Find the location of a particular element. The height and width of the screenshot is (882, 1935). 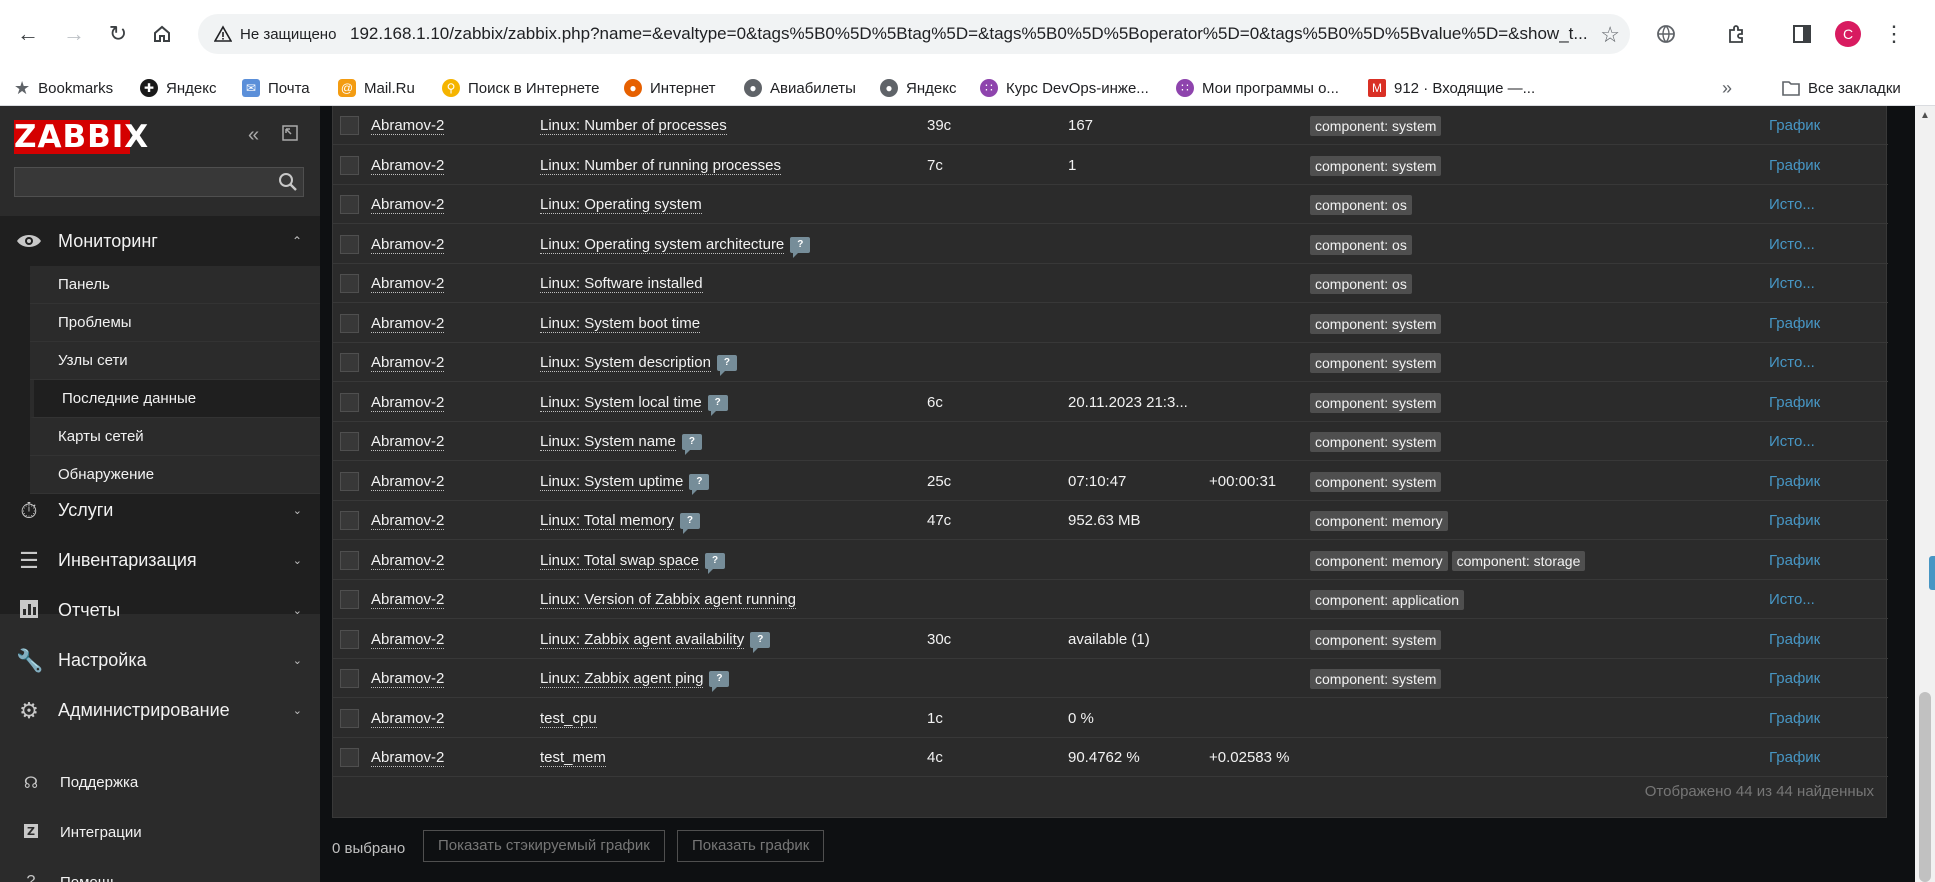

bookmark-item: @ Mail.Ru is located at coordinates (376, 88).